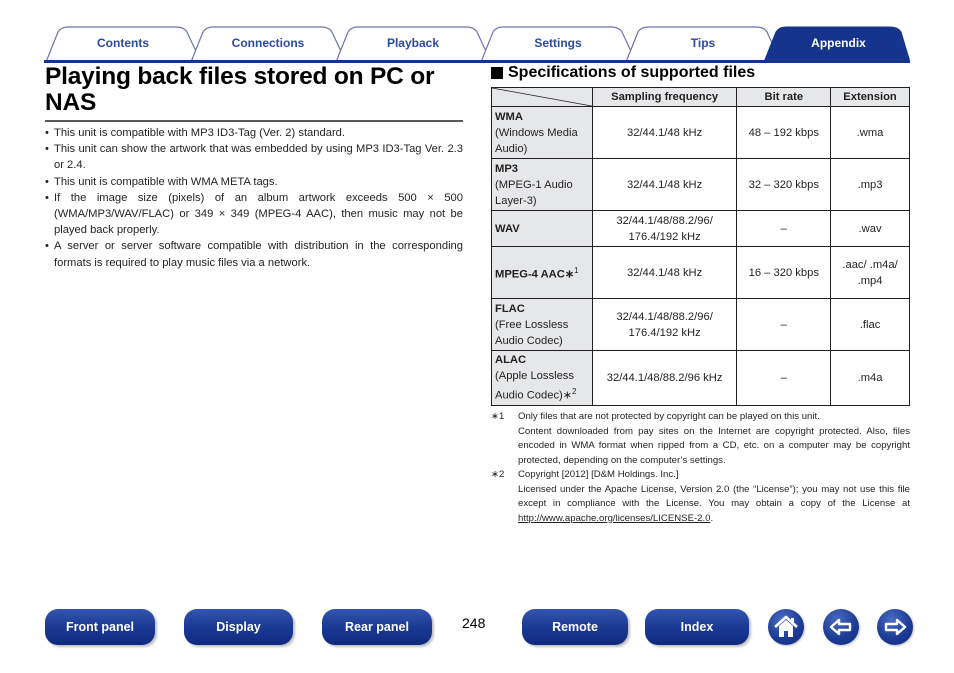 Image resolution: width=954 pixels, height=673 pixels. What do you see at coordinates (507, 228) in the screenshot?
I see `format-name: WAV` at bounding box center [507, 228].